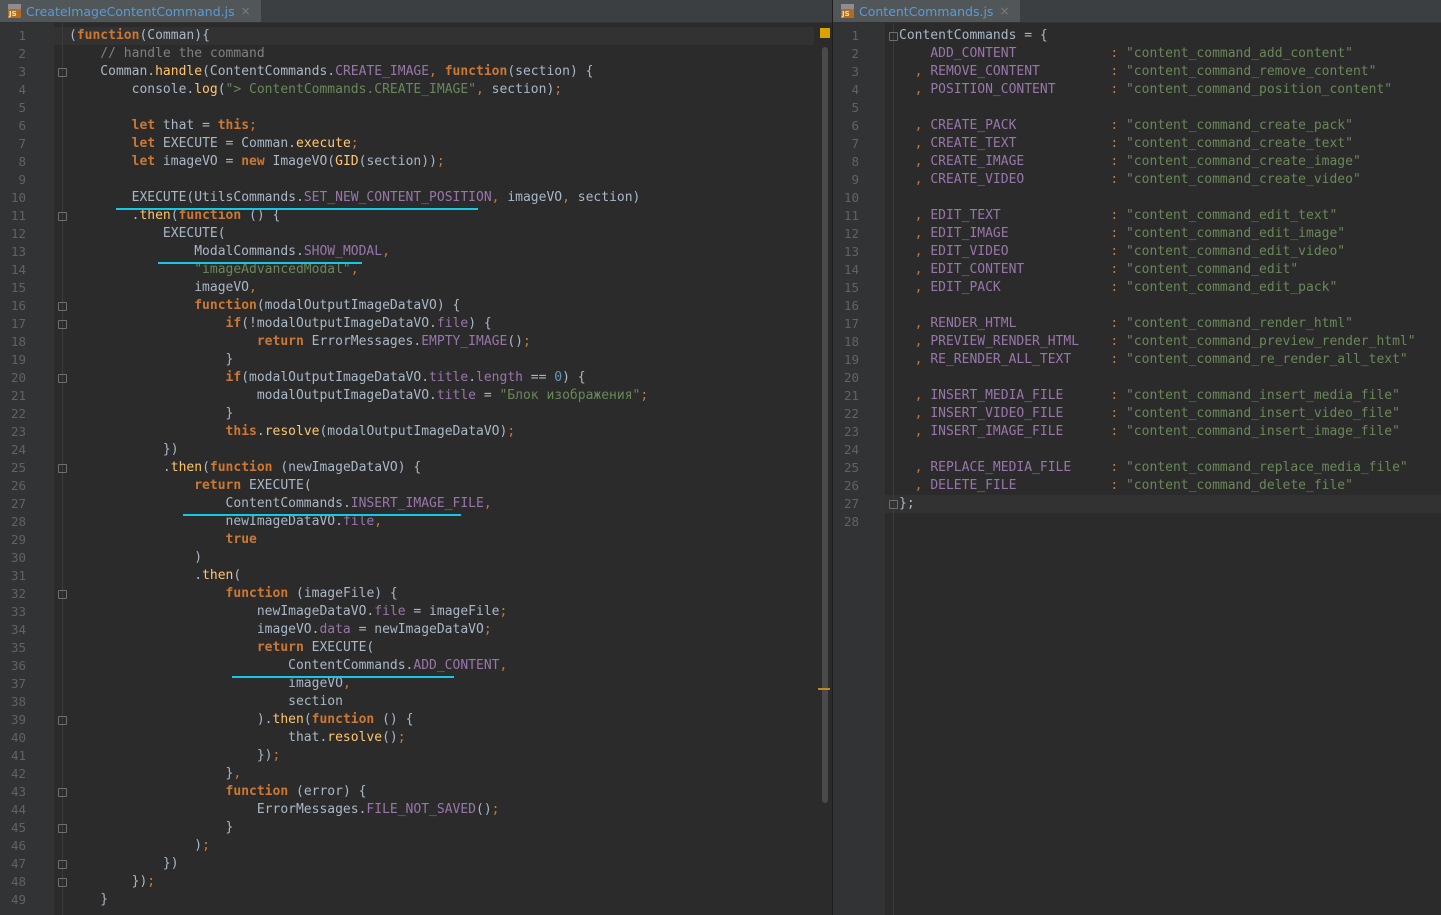  What do you see at coordinates (416, 360) in the screenshot?
I see `code-line: 19 }` at bounding box center [416, 360].